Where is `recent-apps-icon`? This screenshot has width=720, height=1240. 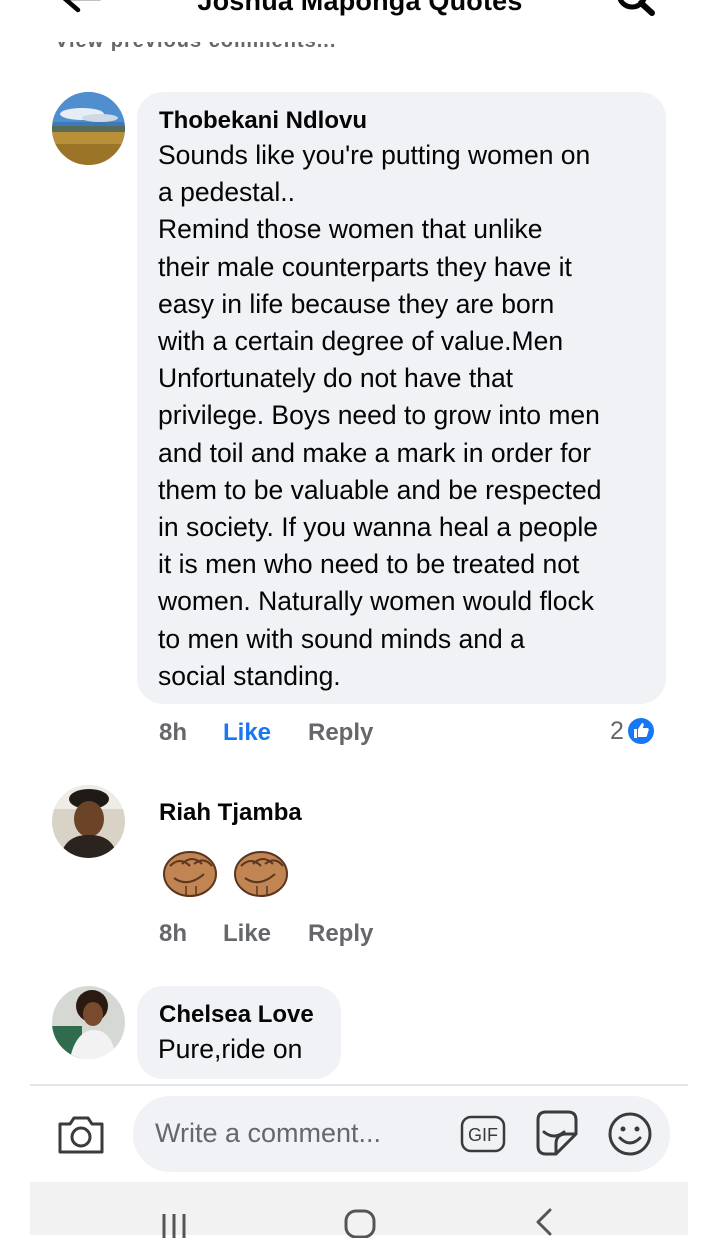
recent-apps-icon is located at coordinates (175, 1225).